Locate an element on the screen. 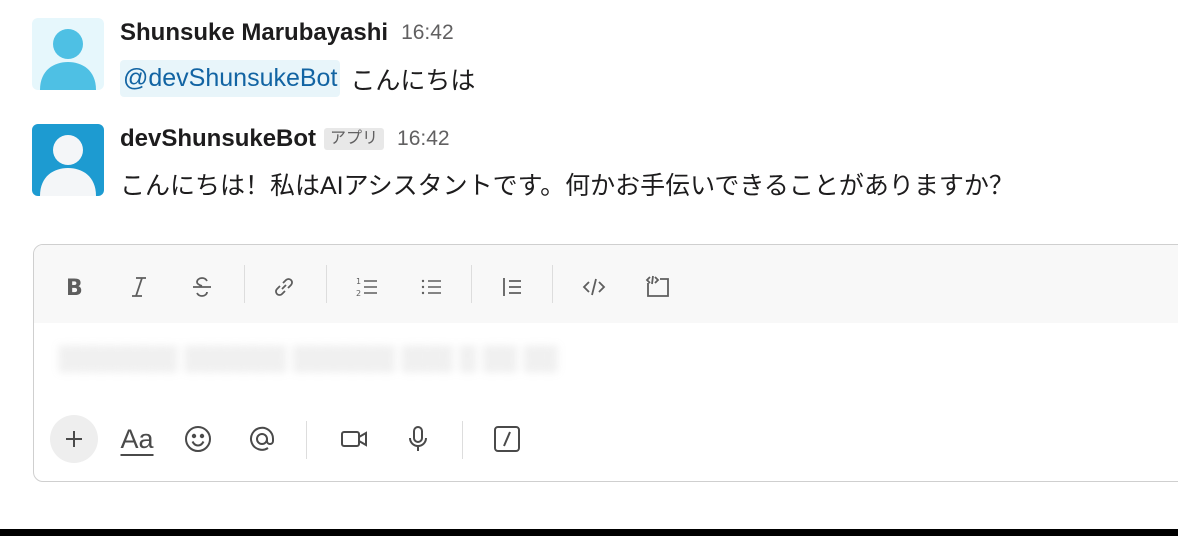  shortcut-icon is located at coordinates (507, 439).